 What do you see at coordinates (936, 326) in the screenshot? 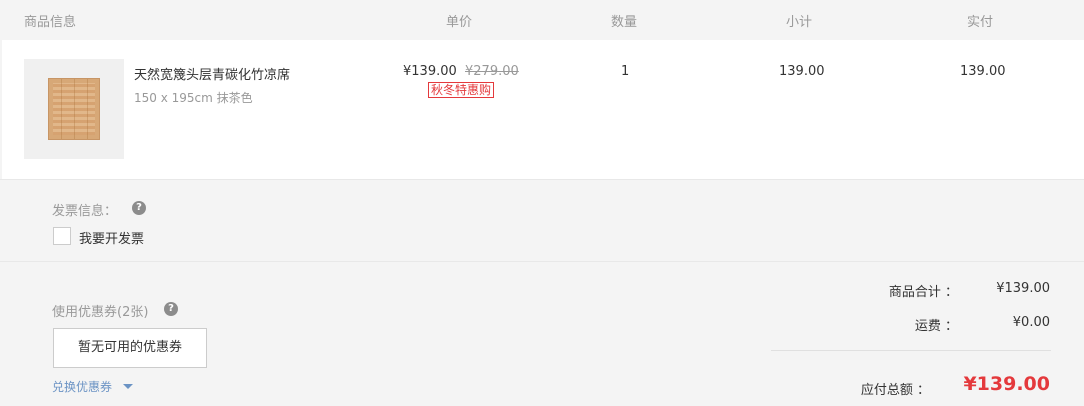
I see `shipping-label: 运费 ：` at bounding box center [936, 326].